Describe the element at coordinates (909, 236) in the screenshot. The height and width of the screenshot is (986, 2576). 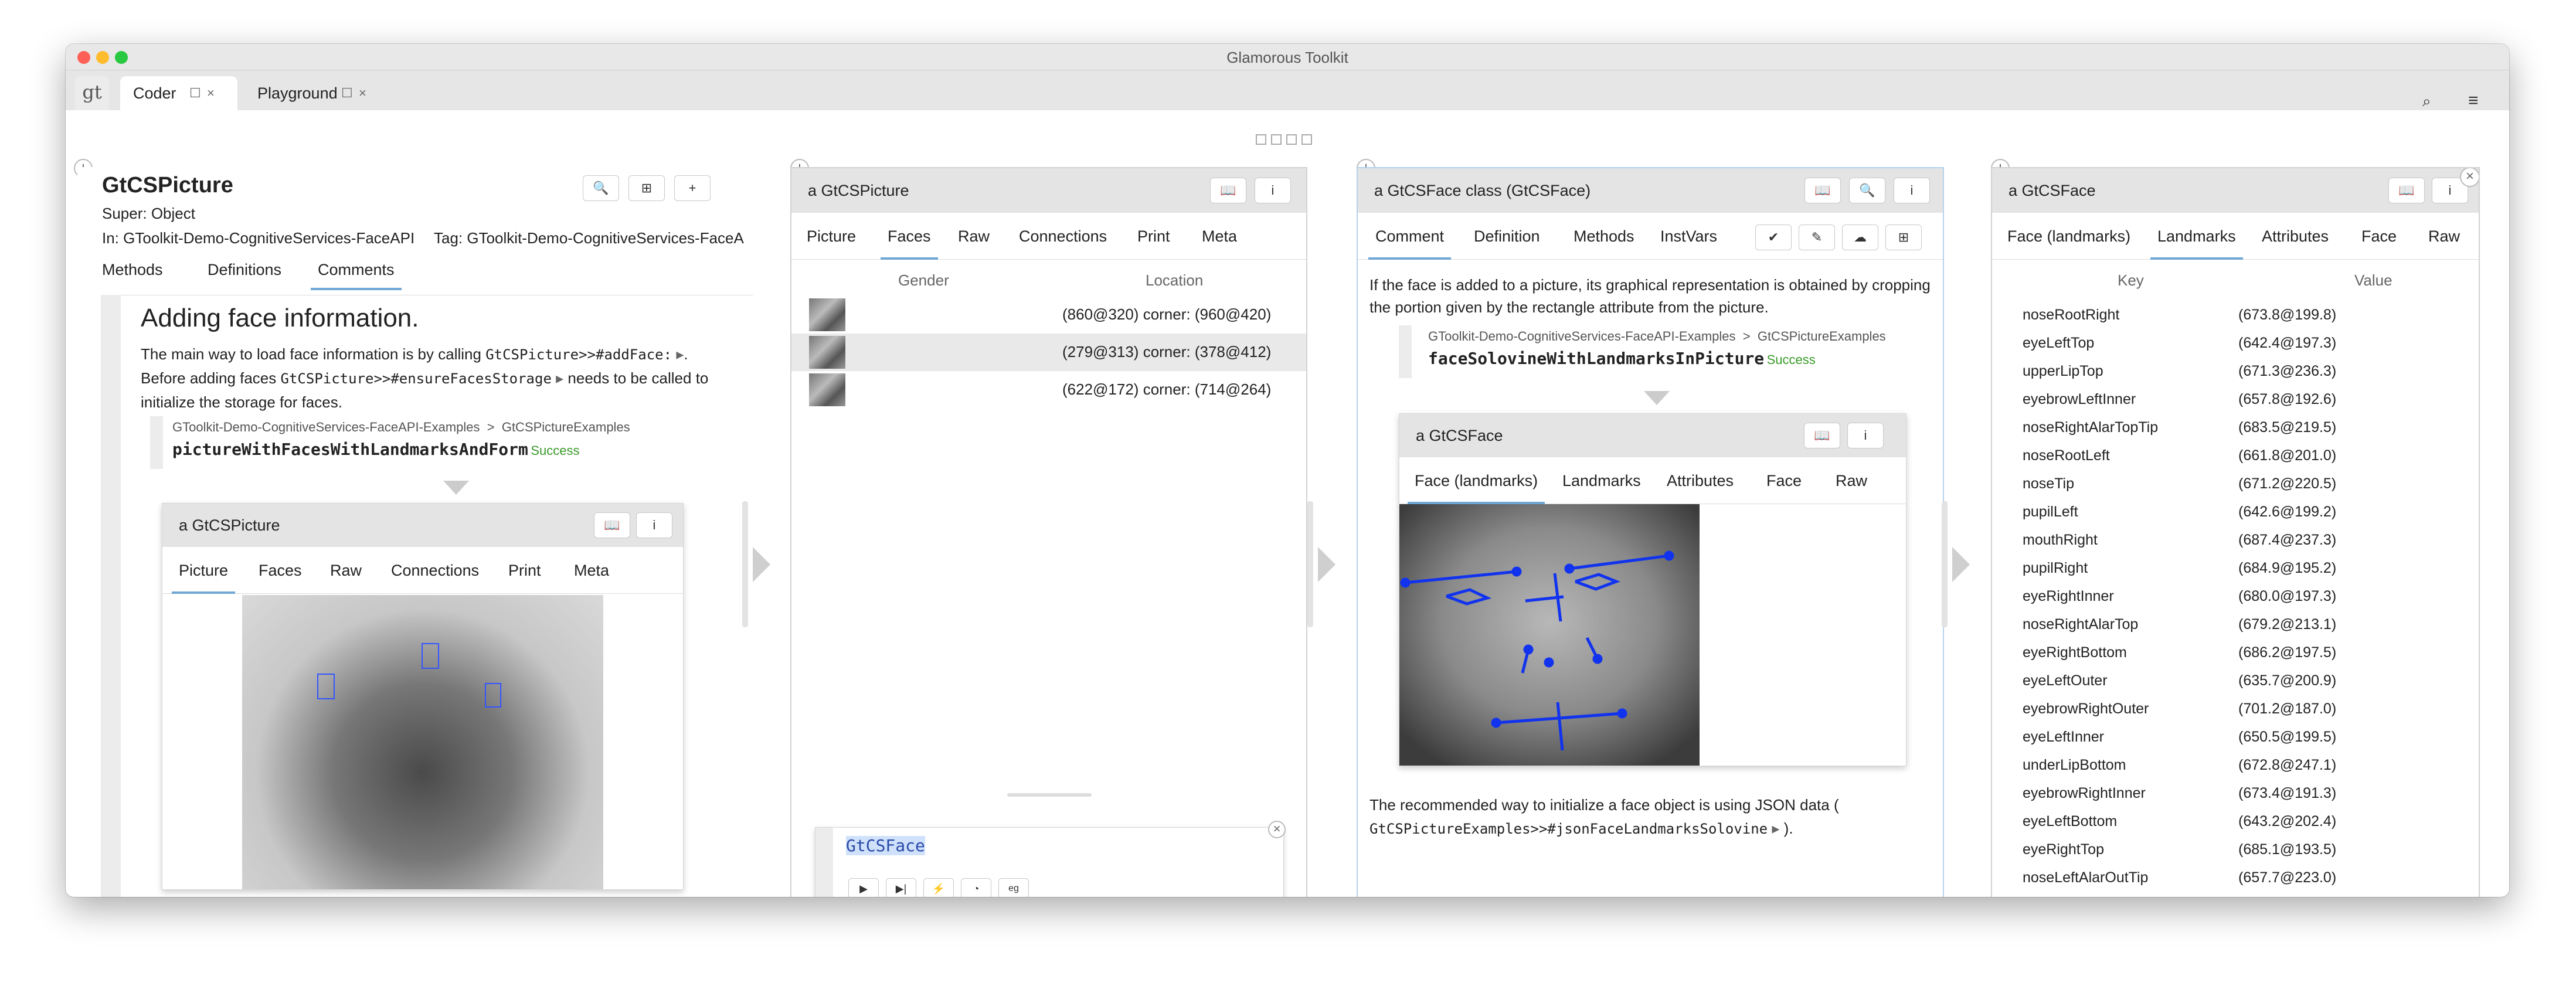
I see `tab-faces: Faces` at that location.